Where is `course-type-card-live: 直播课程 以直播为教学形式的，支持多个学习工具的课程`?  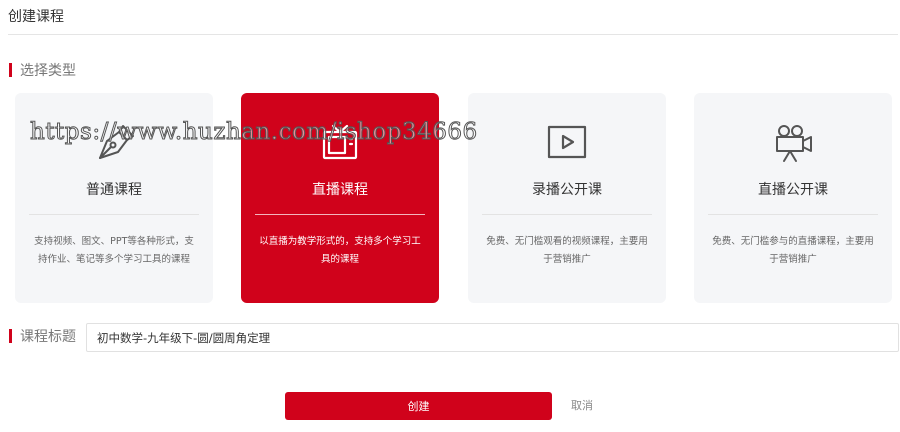
course-type-card-live: 直播课程 以直播为教学形式的，支持多个学习工具的课程 is located at coordinates (340, 198).